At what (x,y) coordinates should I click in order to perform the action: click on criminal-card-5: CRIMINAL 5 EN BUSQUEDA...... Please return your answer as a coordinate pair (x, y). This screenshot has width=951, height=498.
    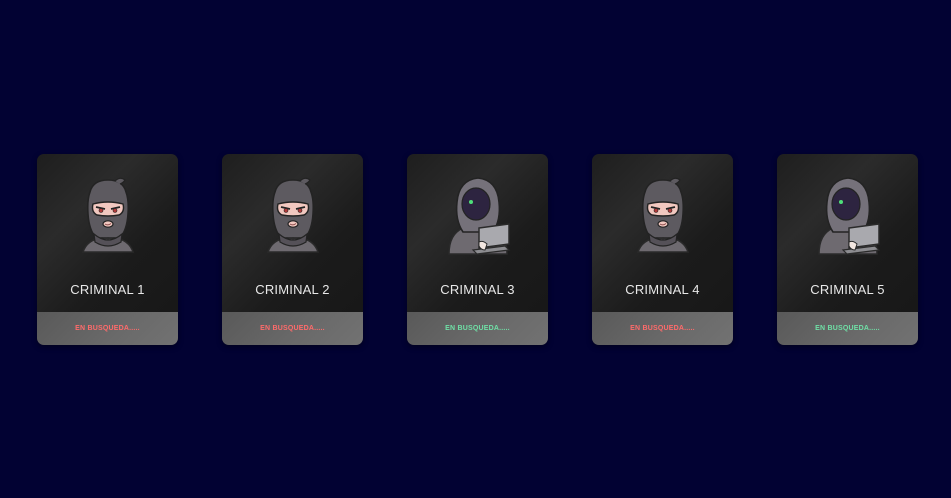
    Looking at the image, I should click on (847, 249).